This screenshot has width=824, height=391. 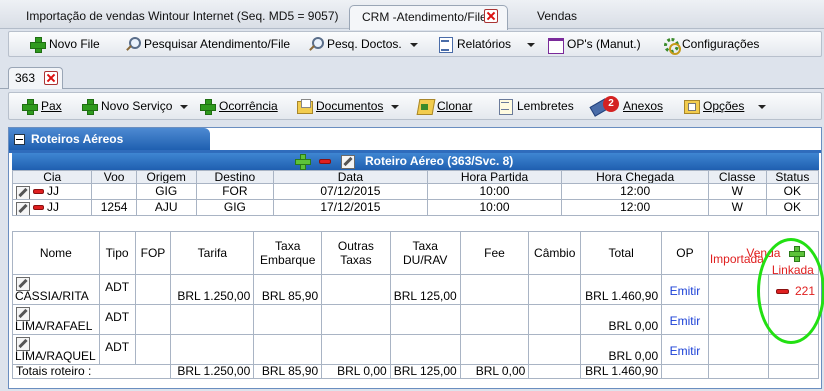 What do you see at coordinates (350, 207) in the screenshot?
I see `flight-data: 17/12/2015` at bounding box center [350, 207].